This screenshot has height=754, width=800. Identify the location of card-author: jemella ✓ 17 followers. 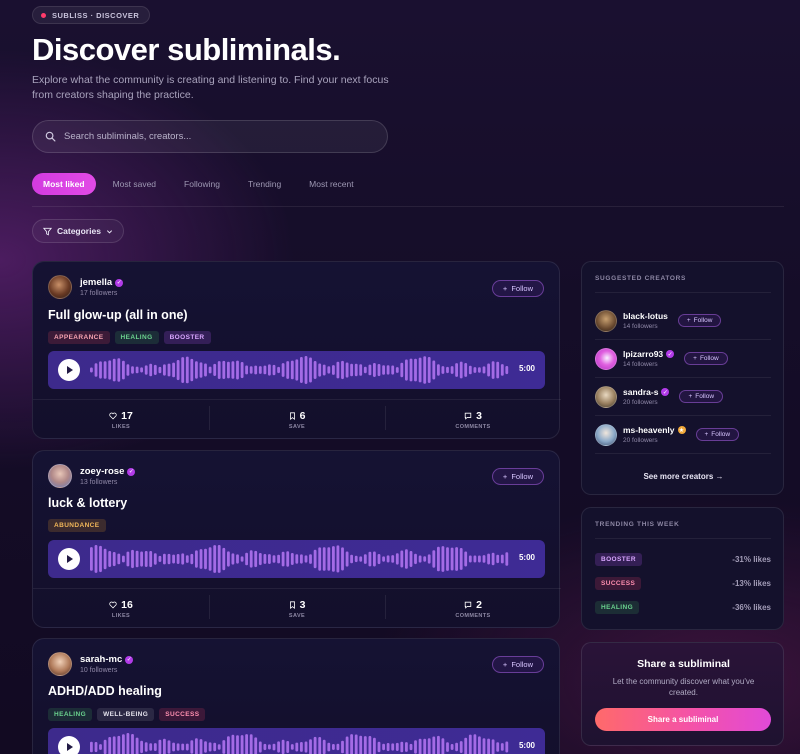
(86, 287).